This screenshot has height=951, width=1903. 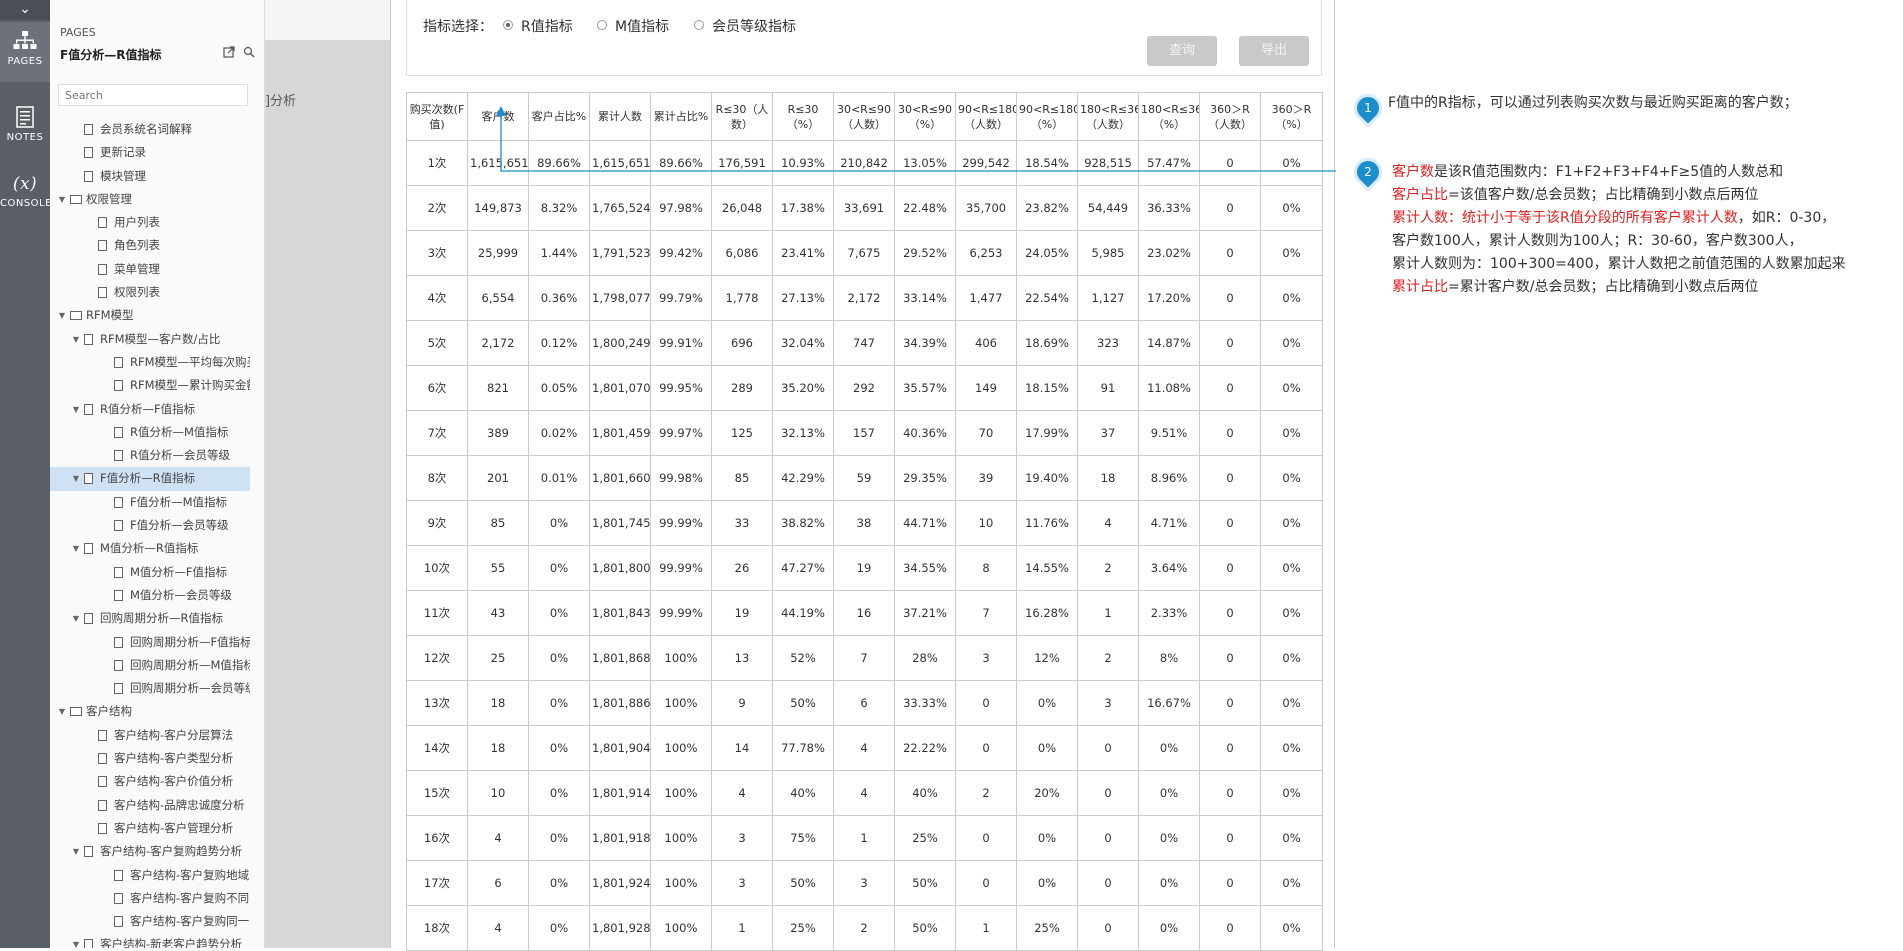 What do you see at coordinates (150, 940) in the screenshot?
I see `page-tree-item: ▼ 客户结构-新老客户趋势分析` at bounding box center [150, 940].